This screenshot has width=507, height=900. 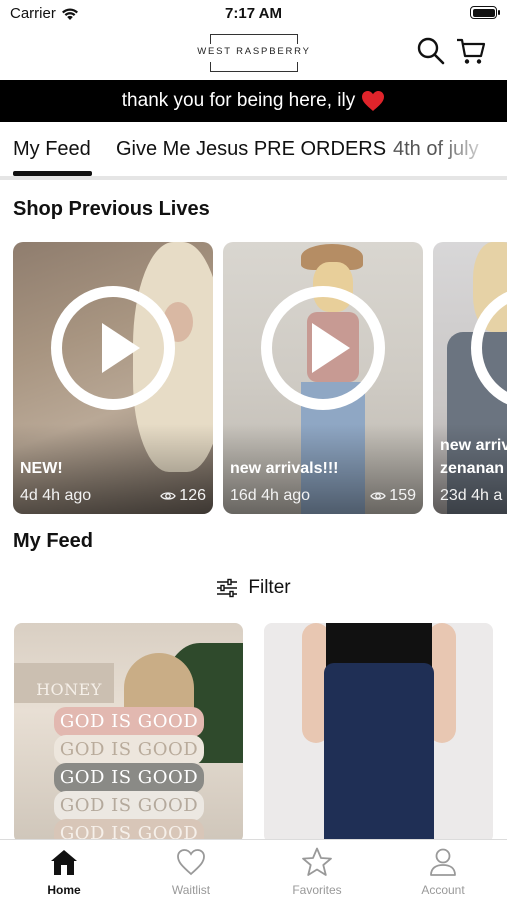 What do you see at coordinates (443, 862) in the screenshot?
I see `person-icon` at bounding box center [443, 862].